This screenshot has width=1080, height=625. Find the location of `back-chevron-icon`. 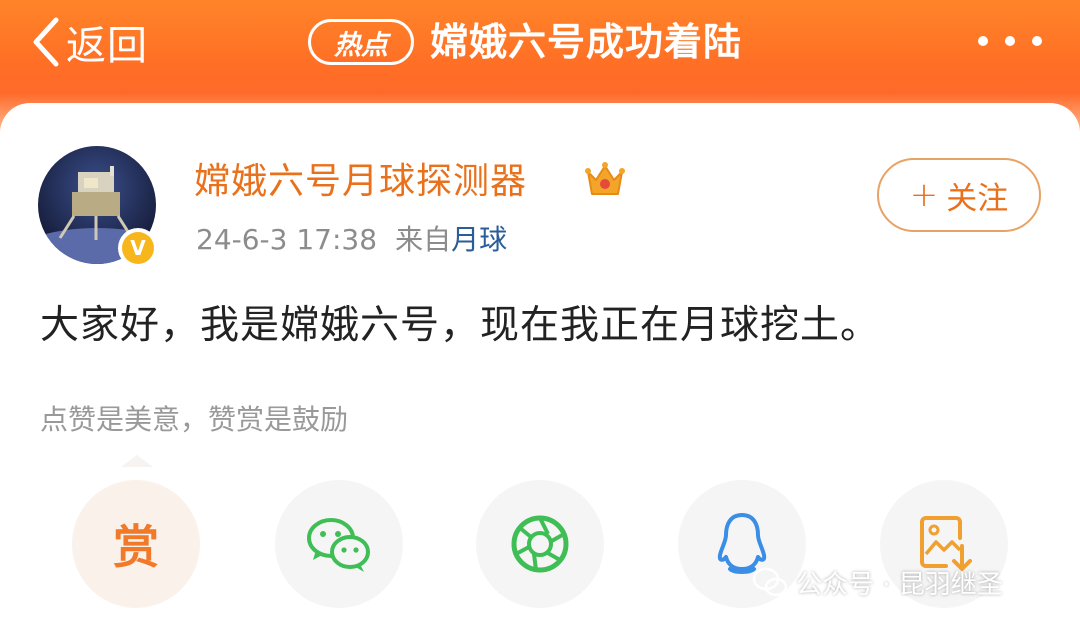

back-chevron-icon is located at coordinates (46, 42).